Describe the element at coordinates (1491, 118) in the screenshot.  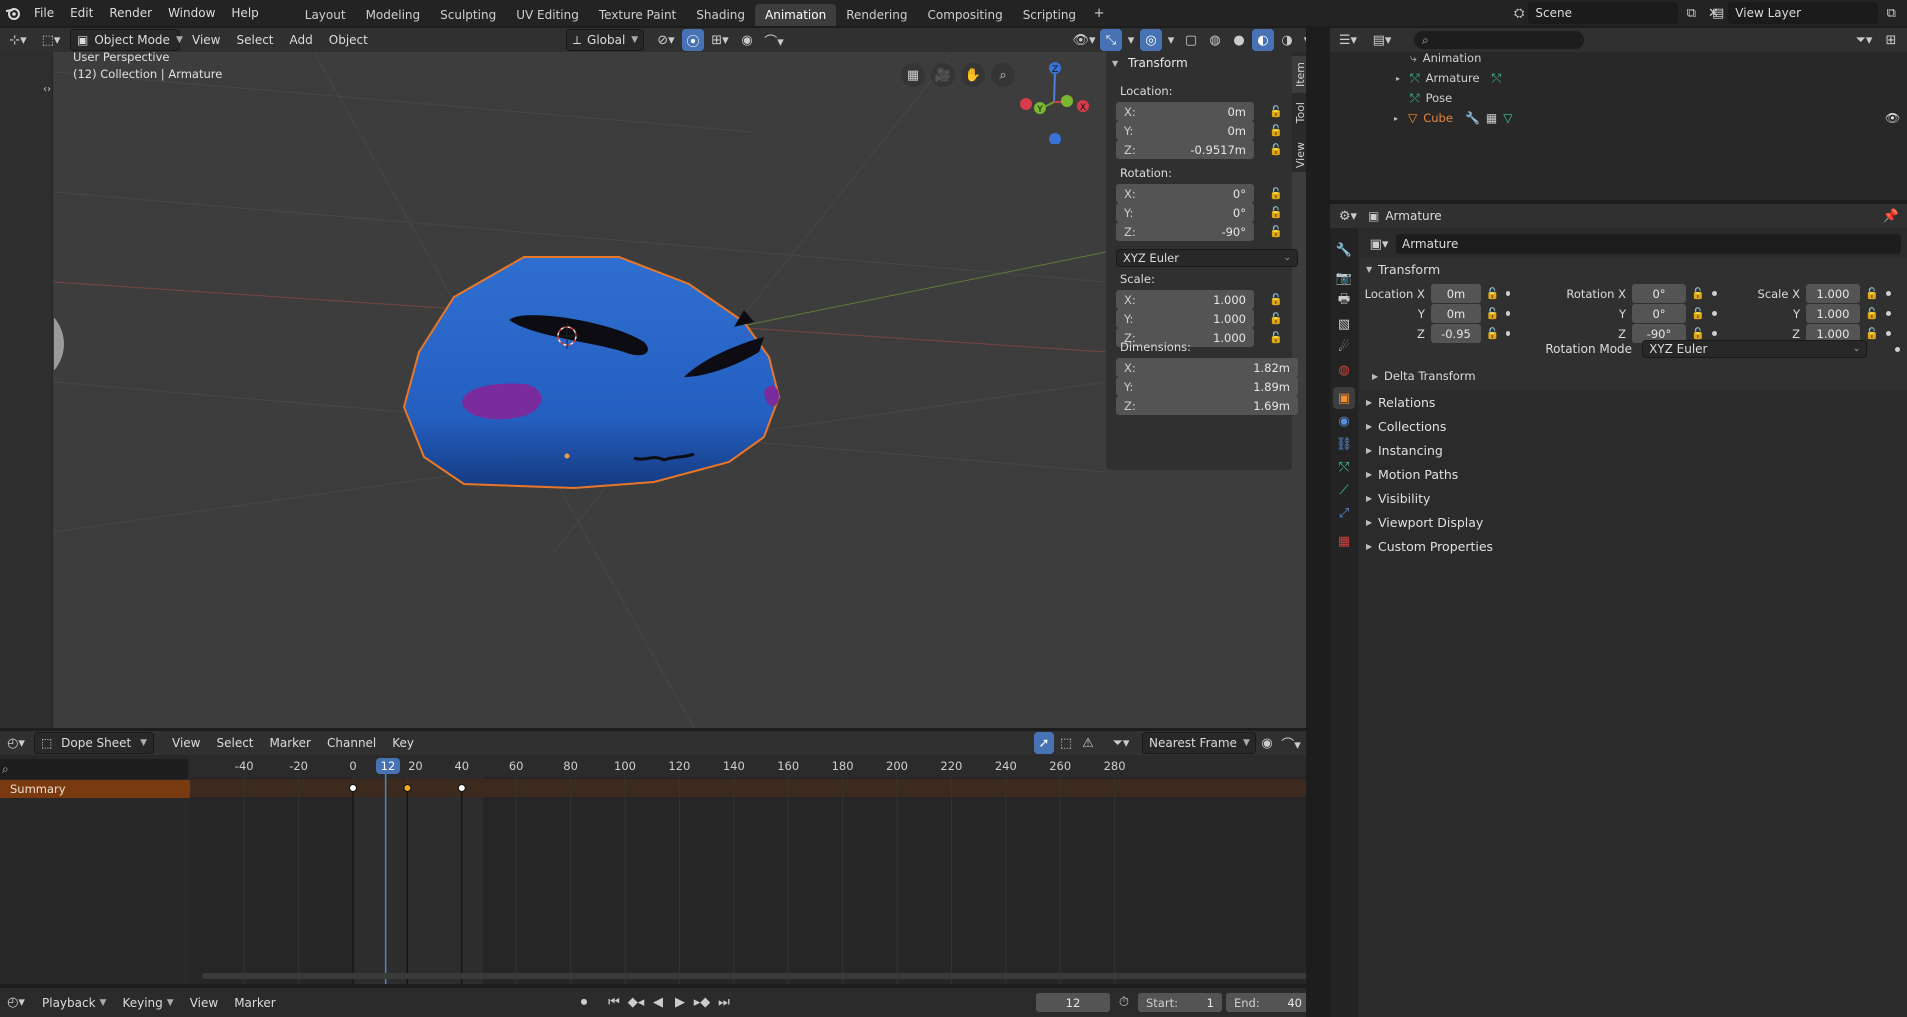
I see `vertex-groups-icon: ▦` at that location.